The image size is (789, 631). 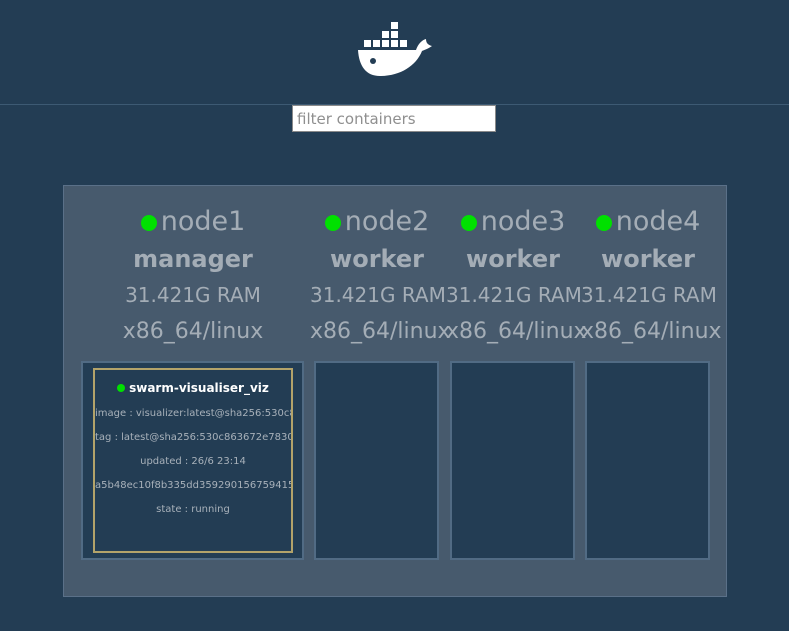 I want to click on node-name: node1, so click(x=203, y=221).